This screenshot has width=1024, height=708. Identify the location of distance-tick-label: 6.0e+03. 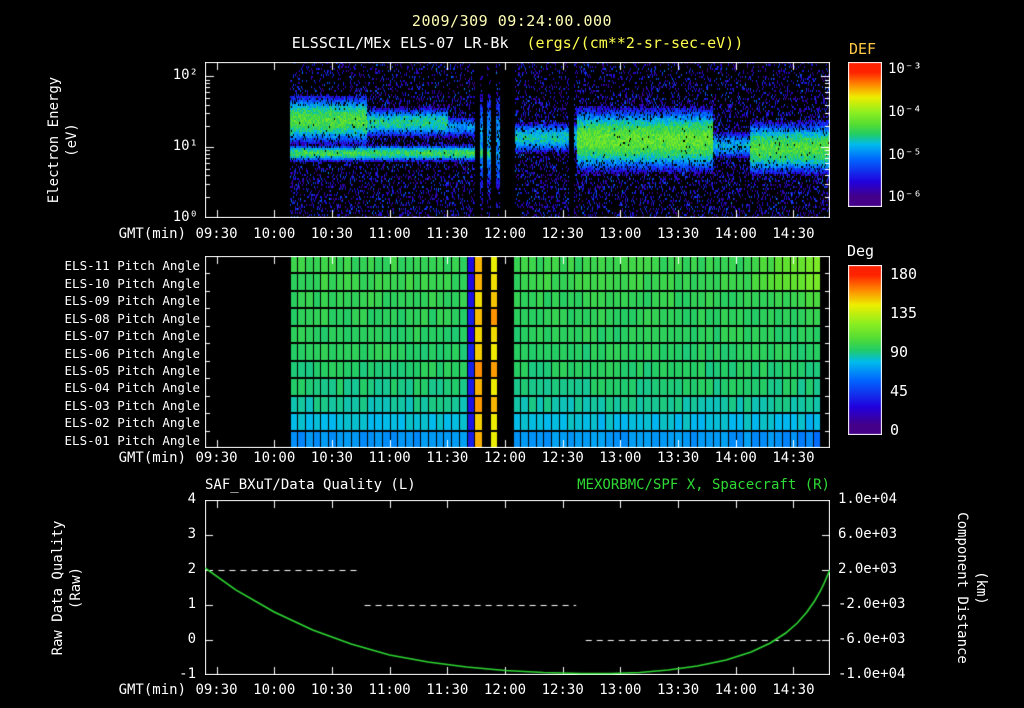
(868, 534).